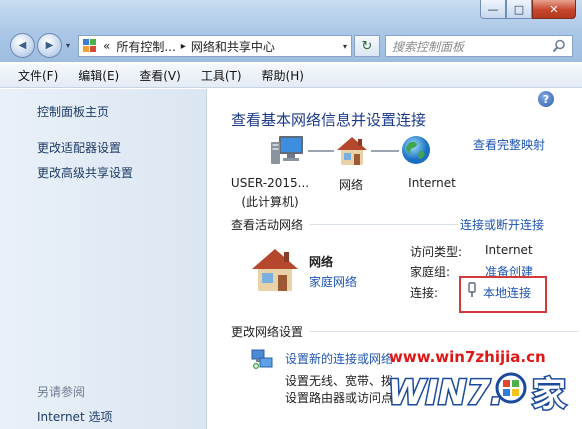  What do you see at coordinates (416, 150) in the screenshot?
I see `globe-icon` at bounding box center [416, 150].